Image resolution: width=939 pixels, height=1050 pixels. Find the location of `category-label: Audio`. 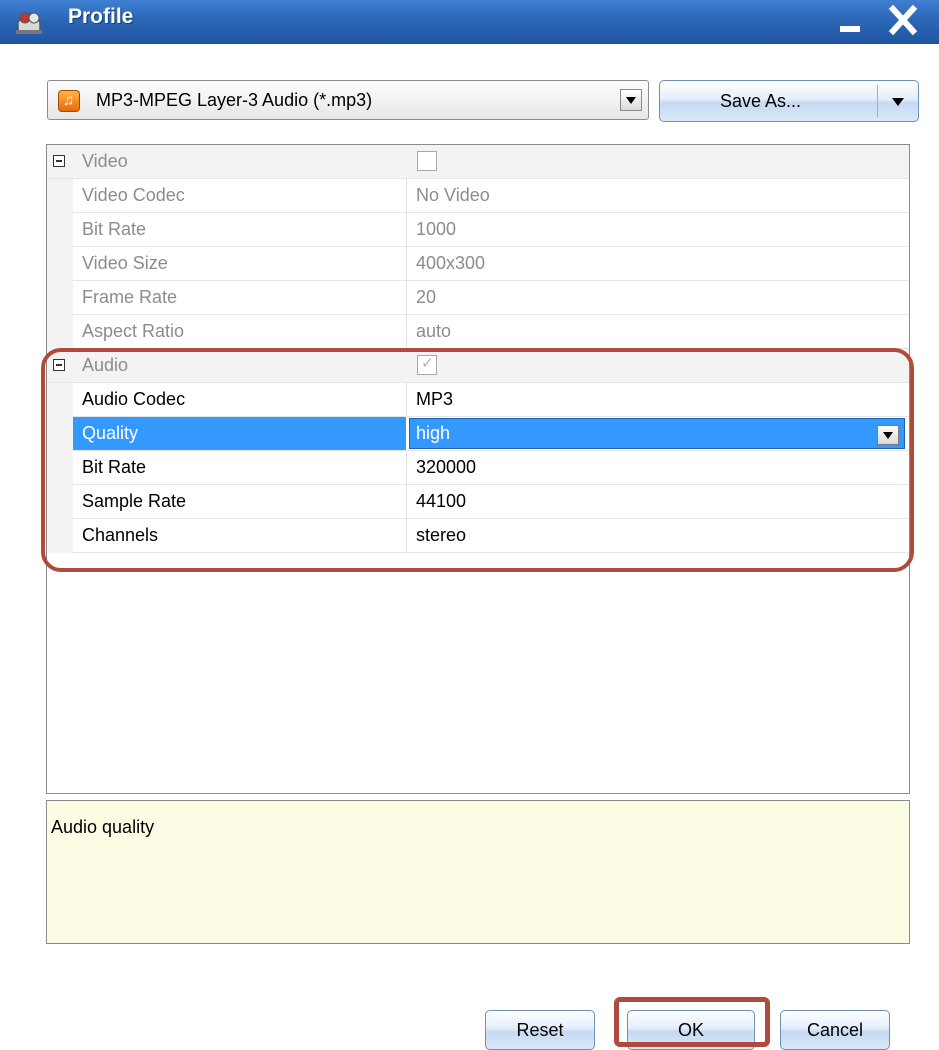

category-label: Audio is located at coordinates (105, 365).